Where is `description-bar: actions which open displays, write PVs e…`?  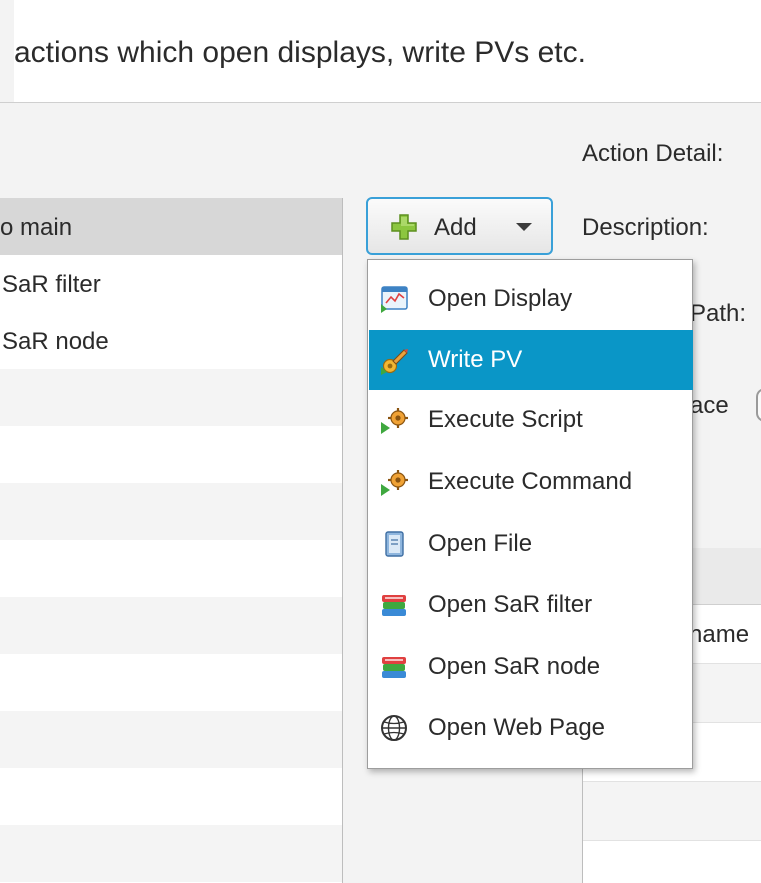
description-bar: actions which open displays, write PVs e… is located at coordinates (380, 51).